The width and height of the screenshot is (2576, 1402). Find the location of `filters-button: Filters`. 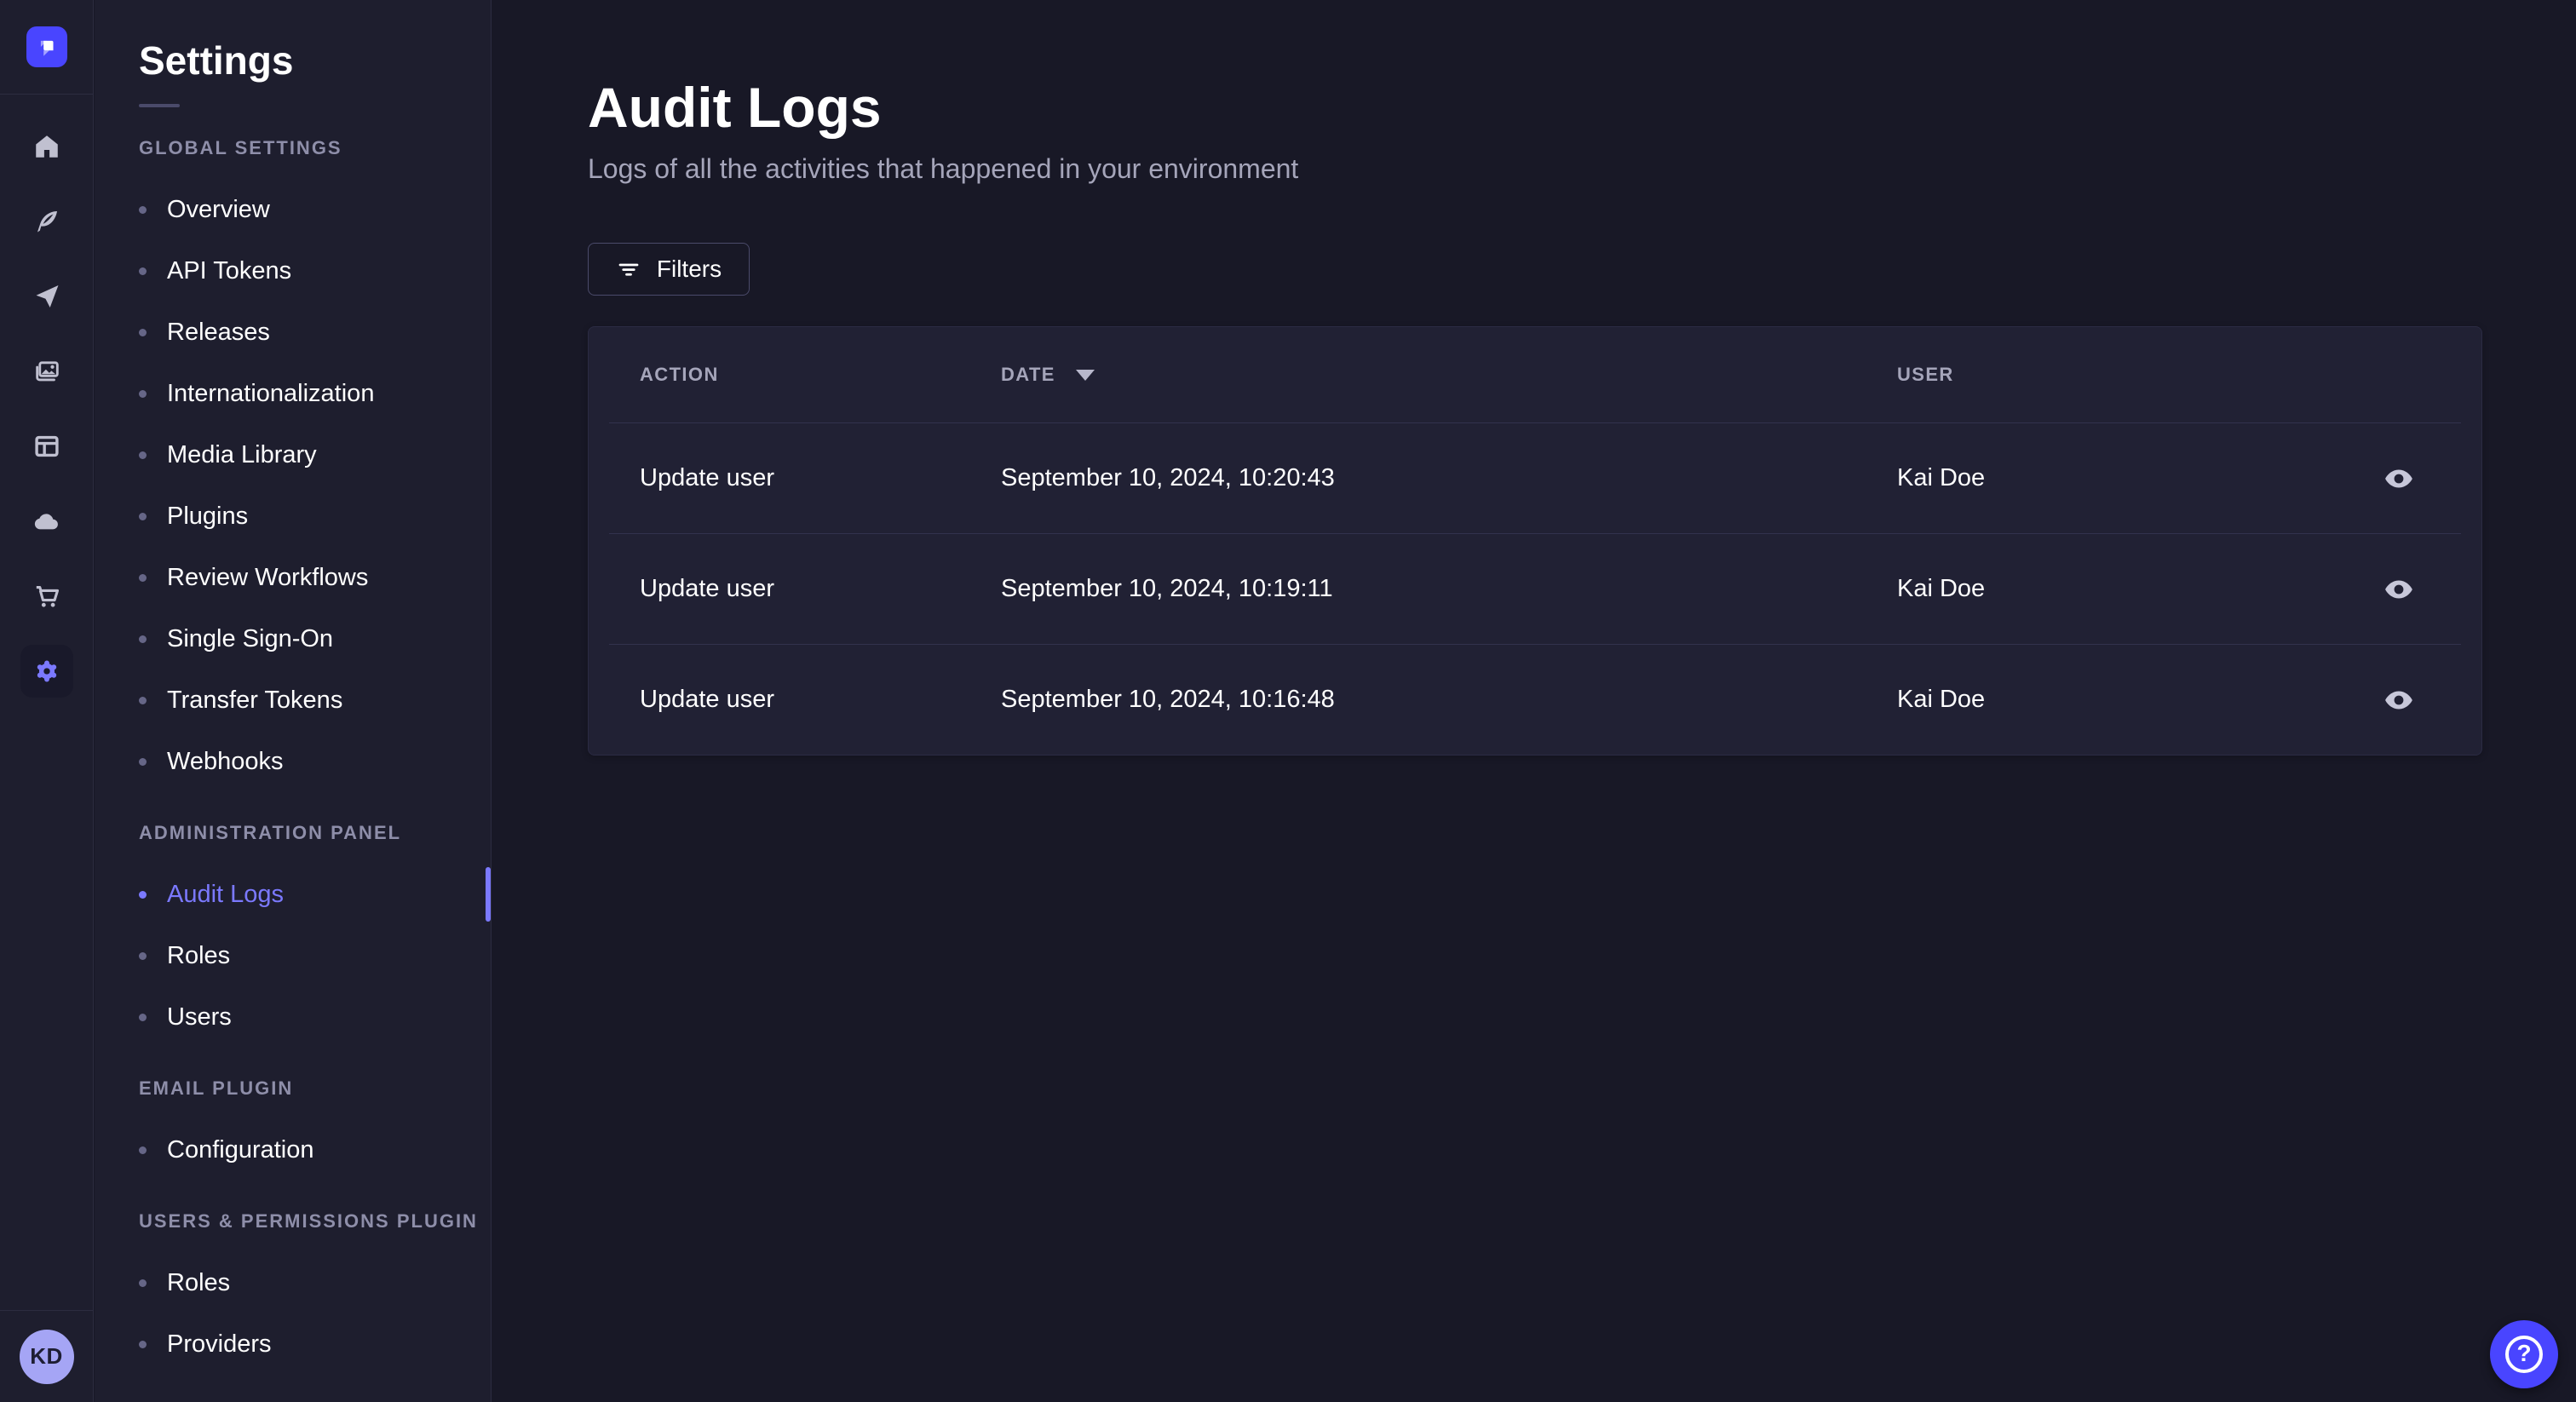

filters-button: Filters is located at coordinates (669, 269).